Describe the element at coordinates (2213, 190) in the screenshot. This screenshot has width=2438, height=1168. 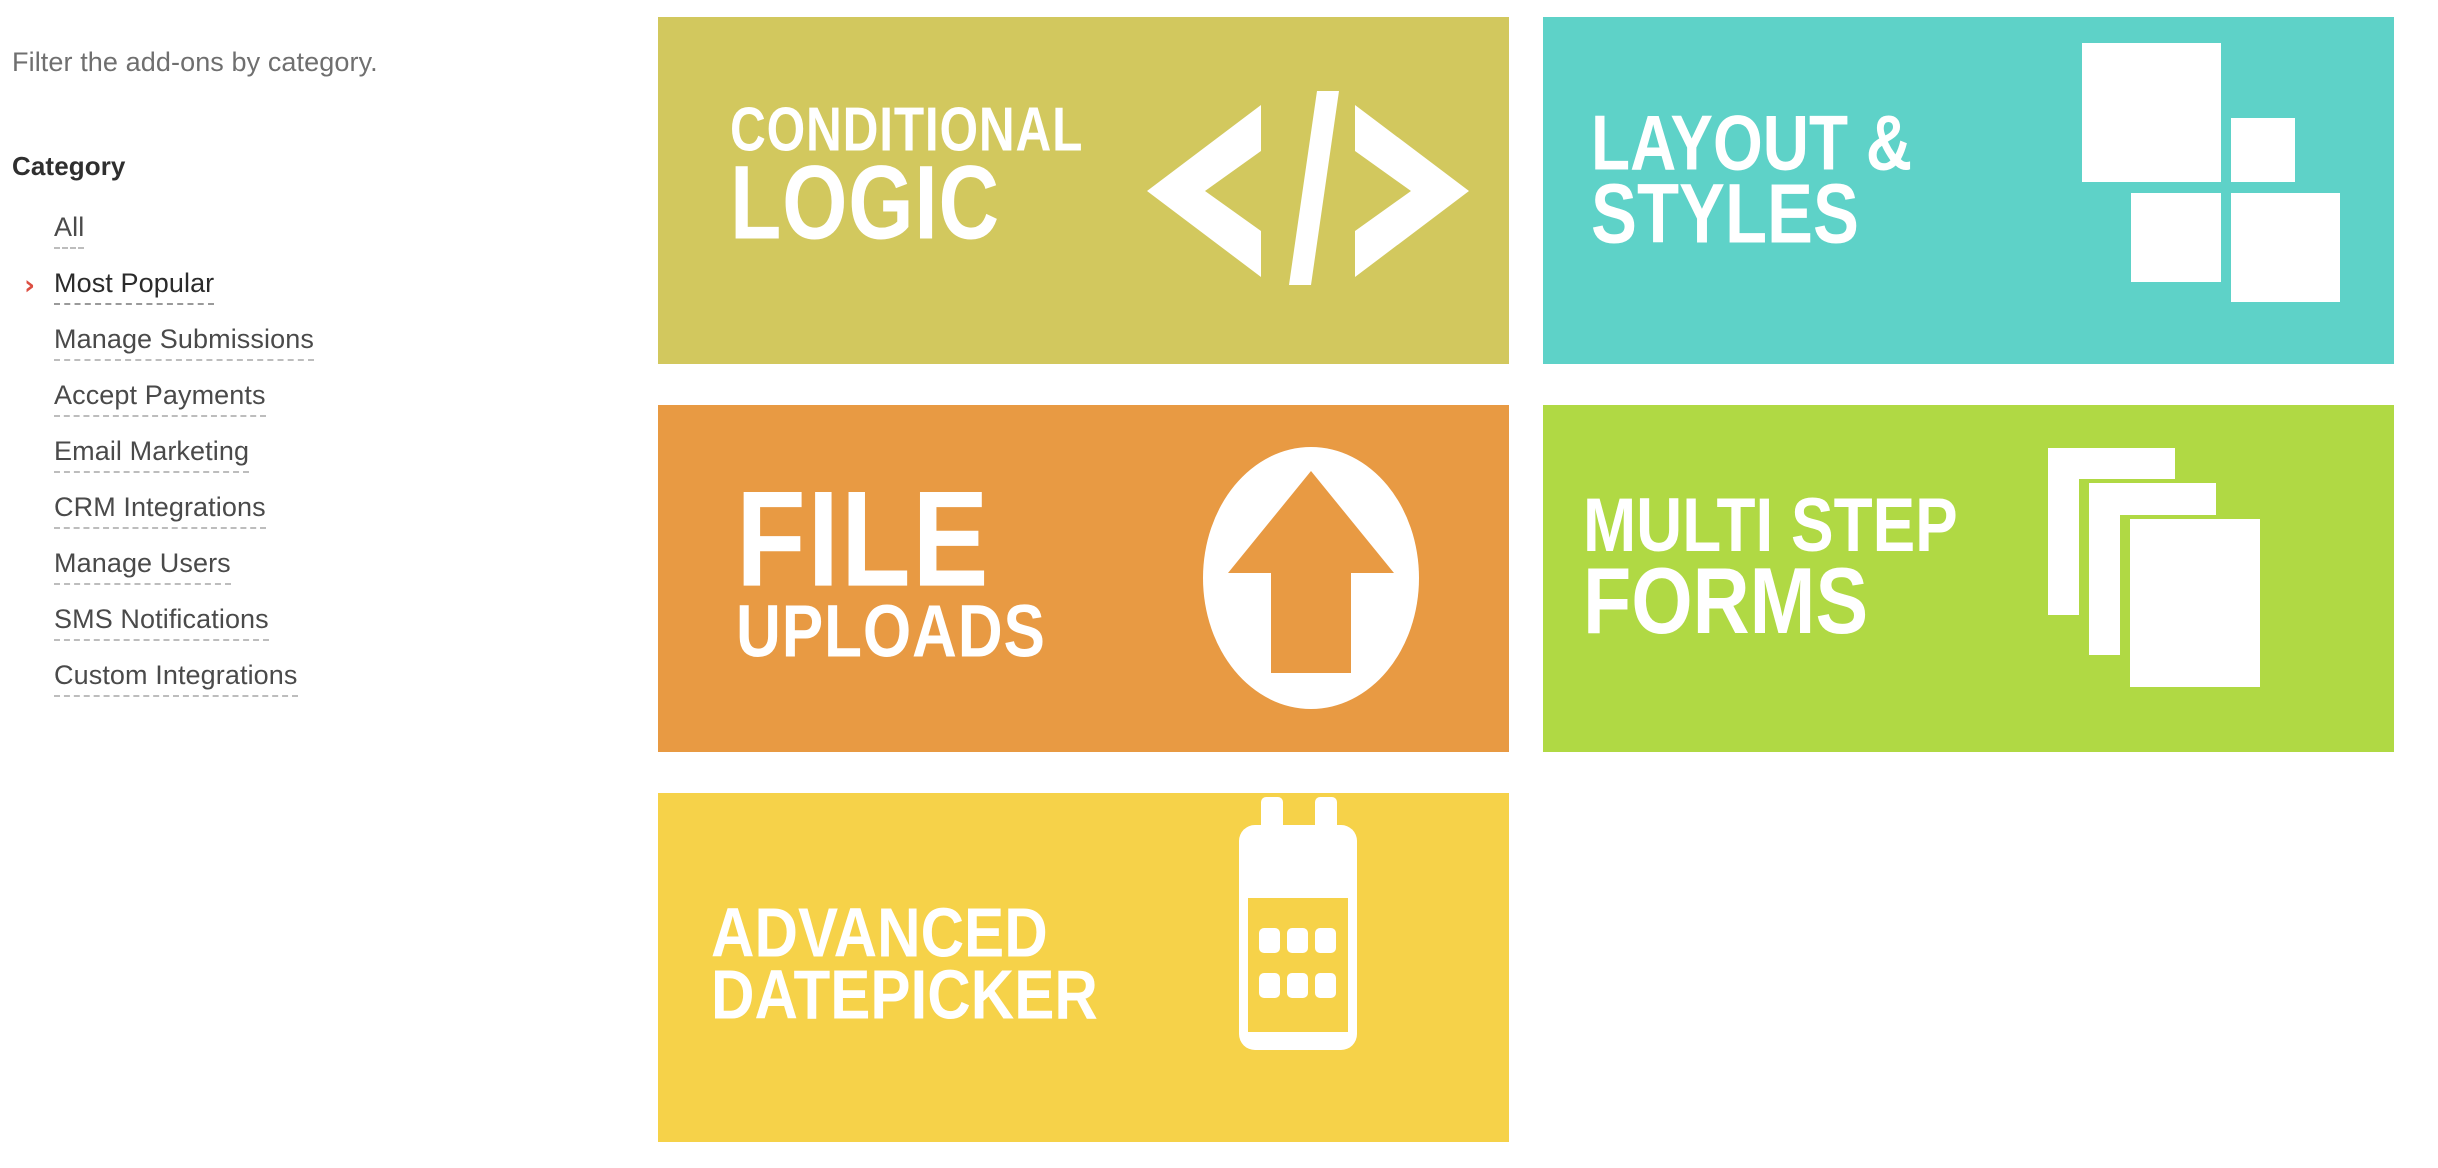
I see `layout-blocks-icon` at that location.